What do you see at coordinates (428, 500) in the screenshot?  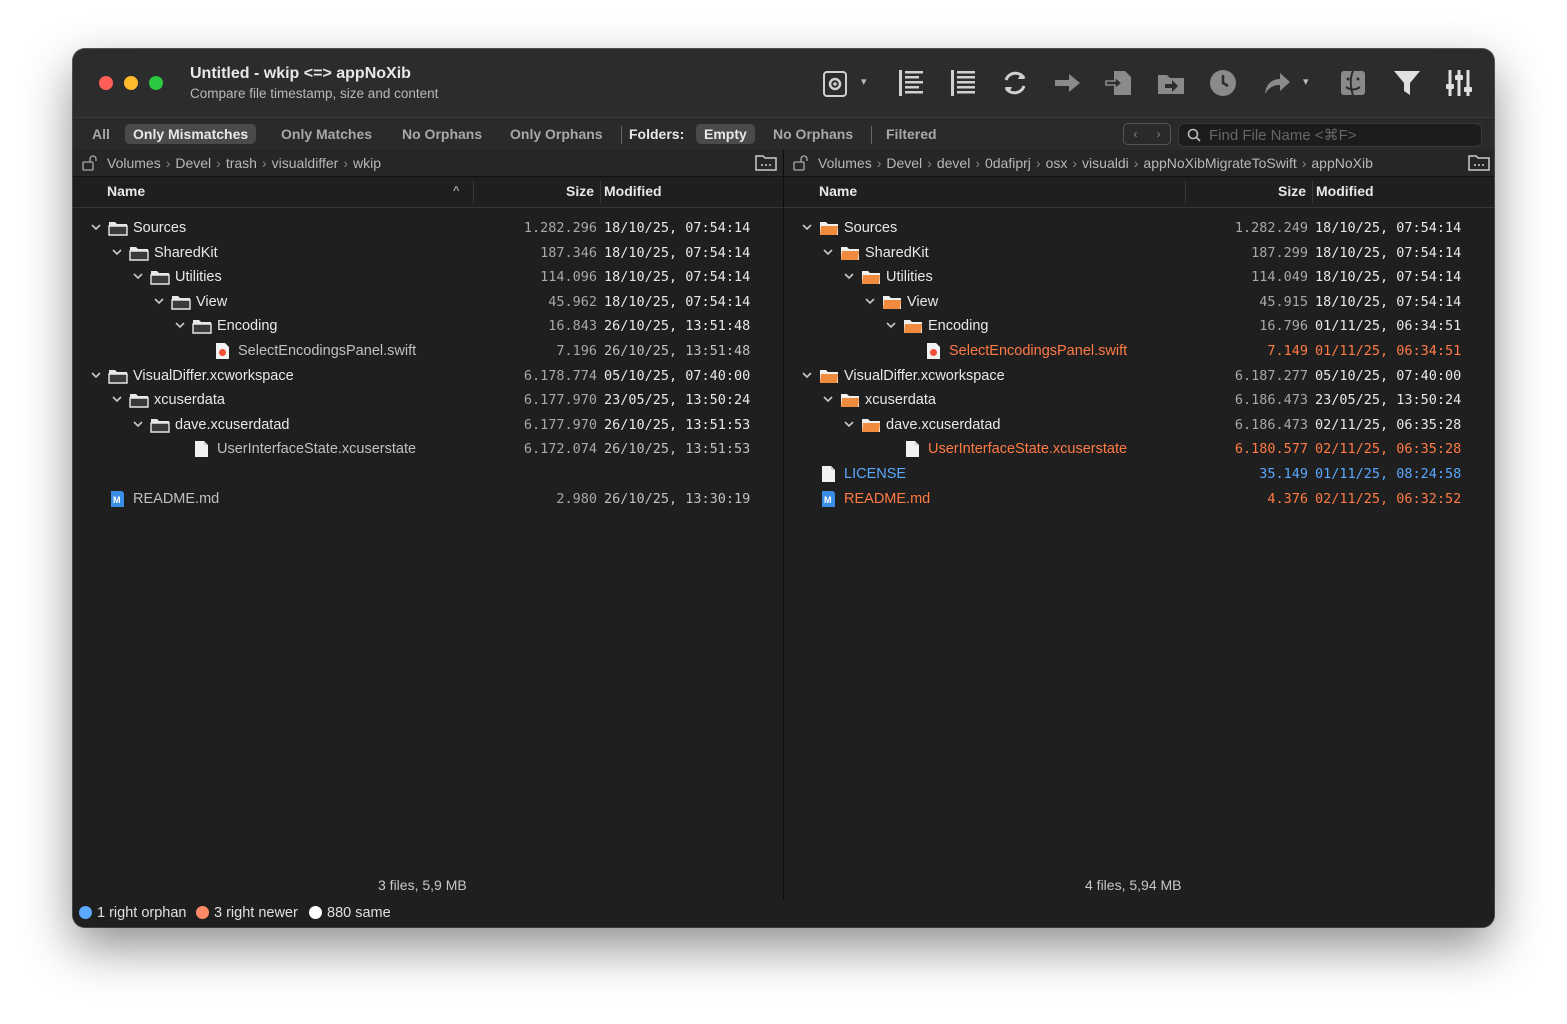 I see `file-row: M README.md 2.980 26/10/25, 13:30:19` at bounding box center [428, 500].